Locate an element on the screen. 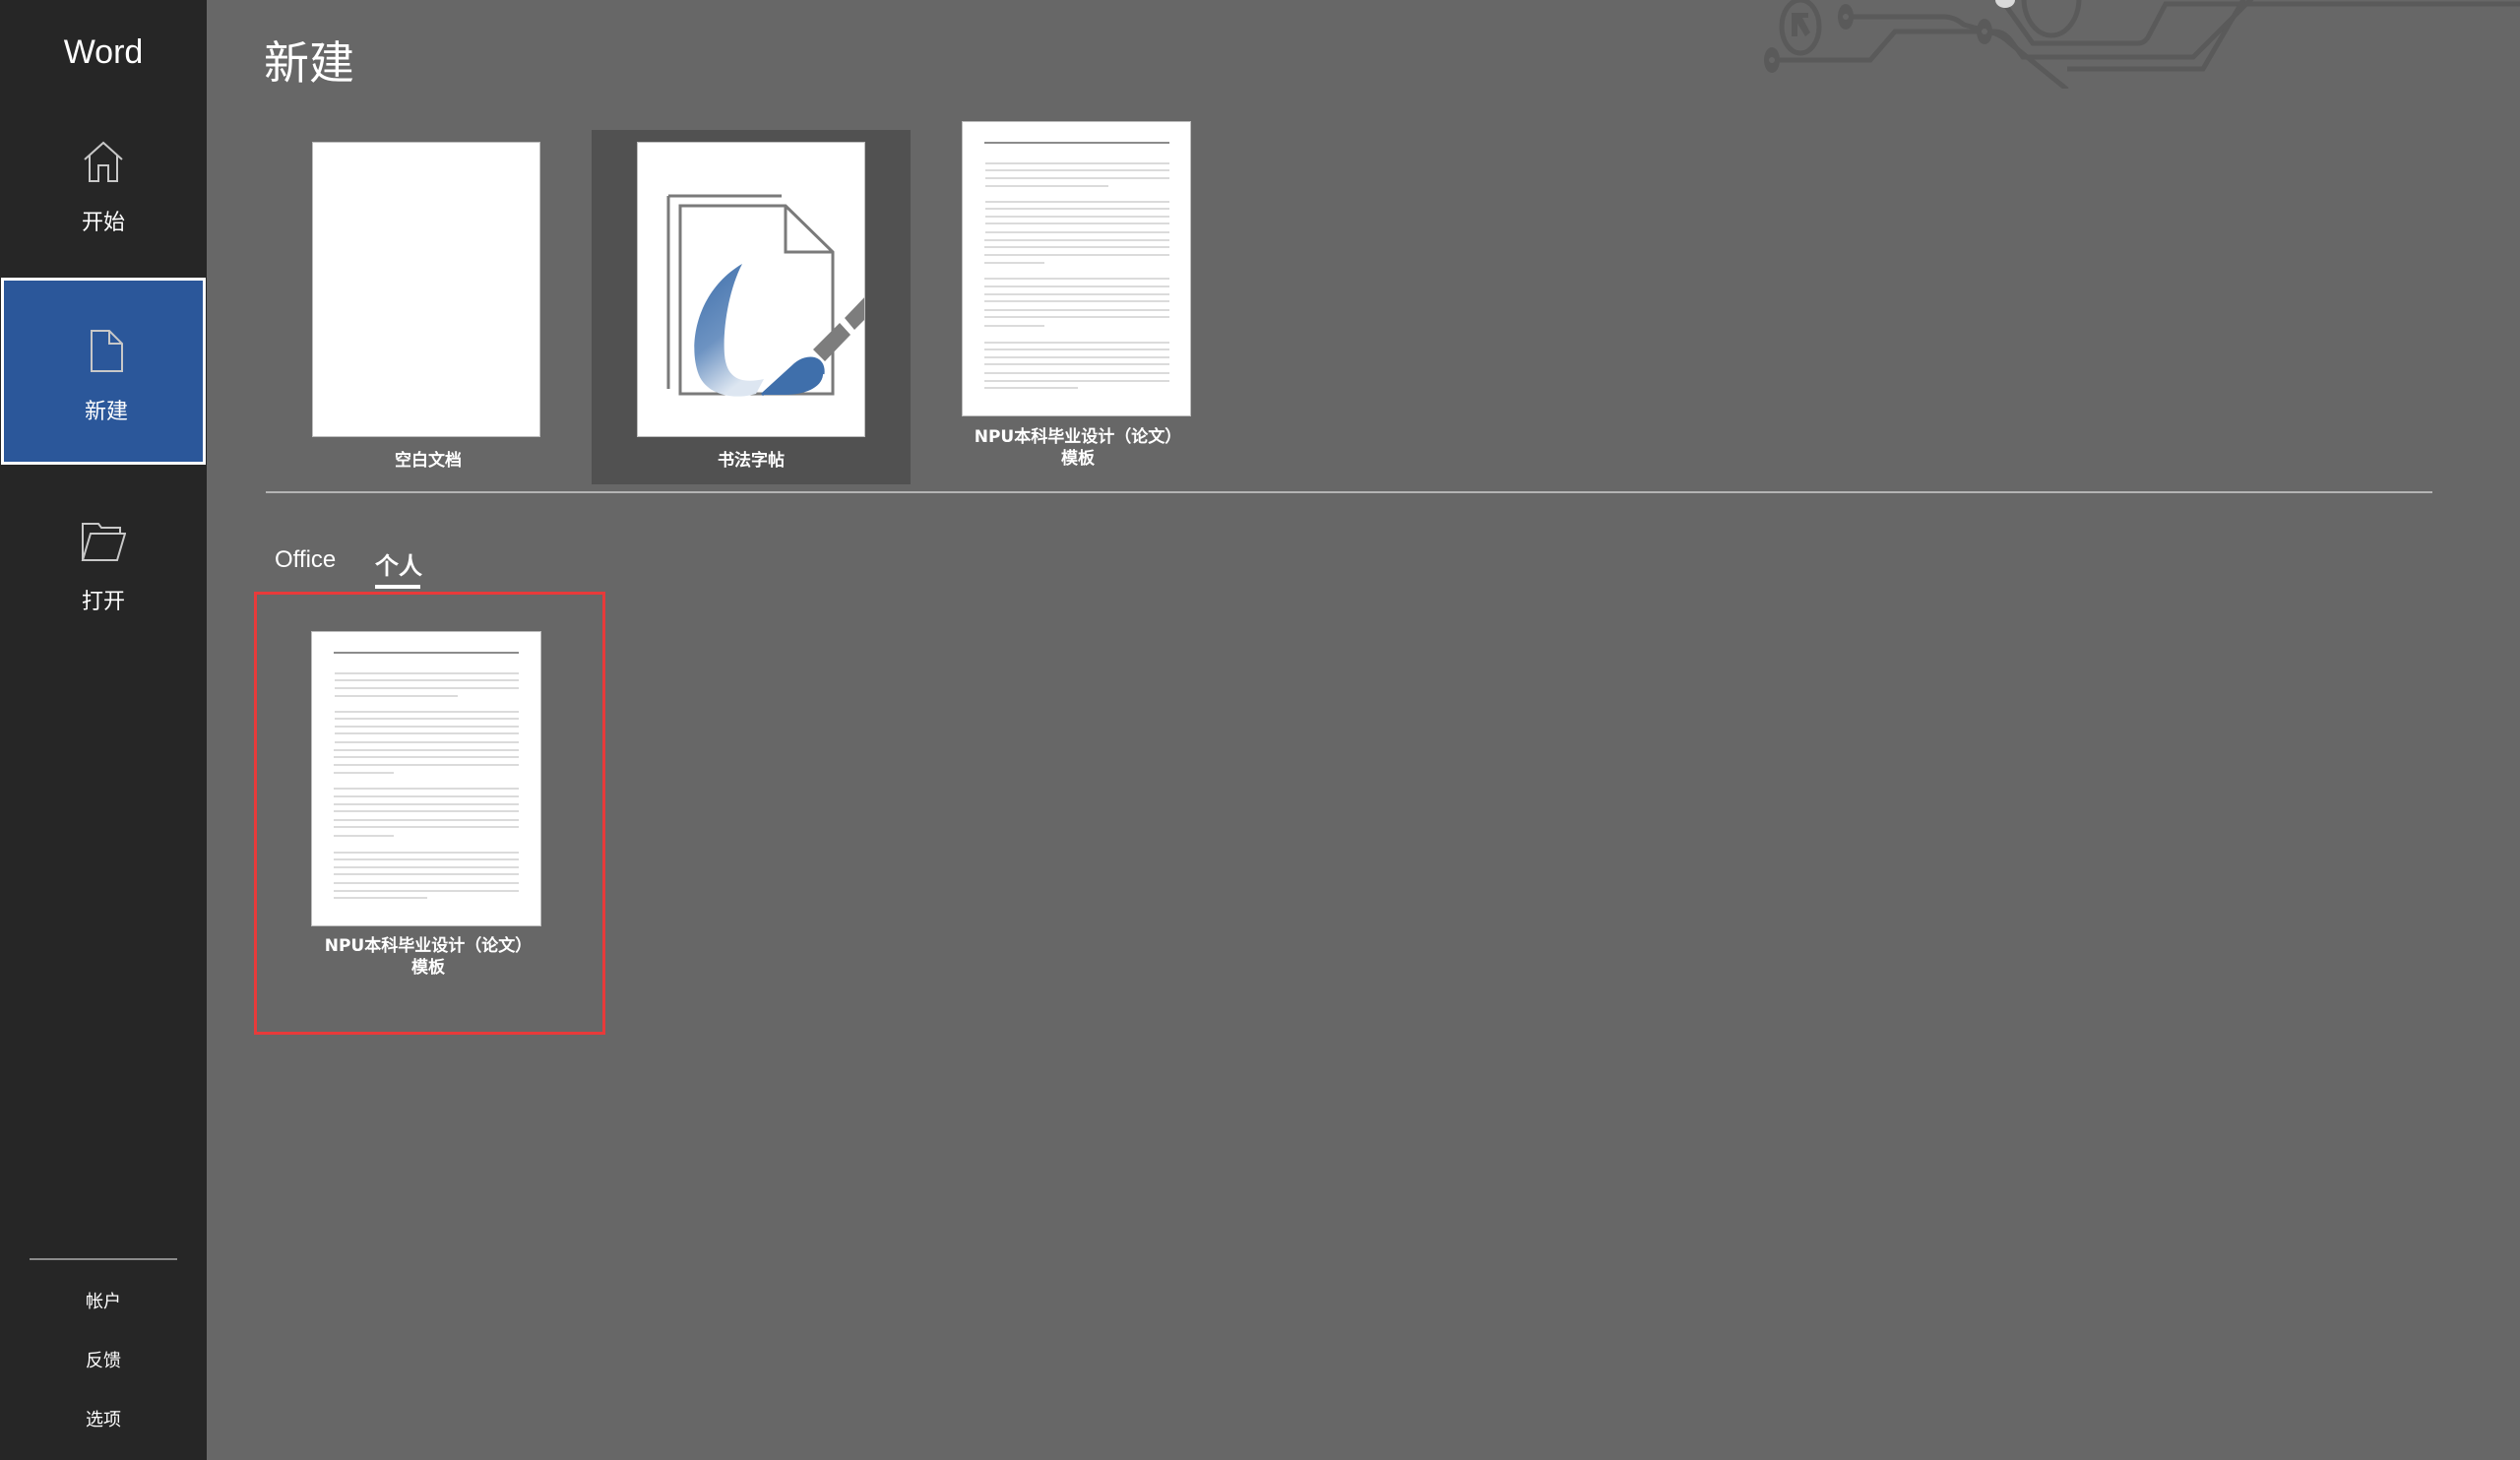 The height and width of the screenshot is (1460, 2520). template-label: 书法字帖 is located at coordinates (751, 461).